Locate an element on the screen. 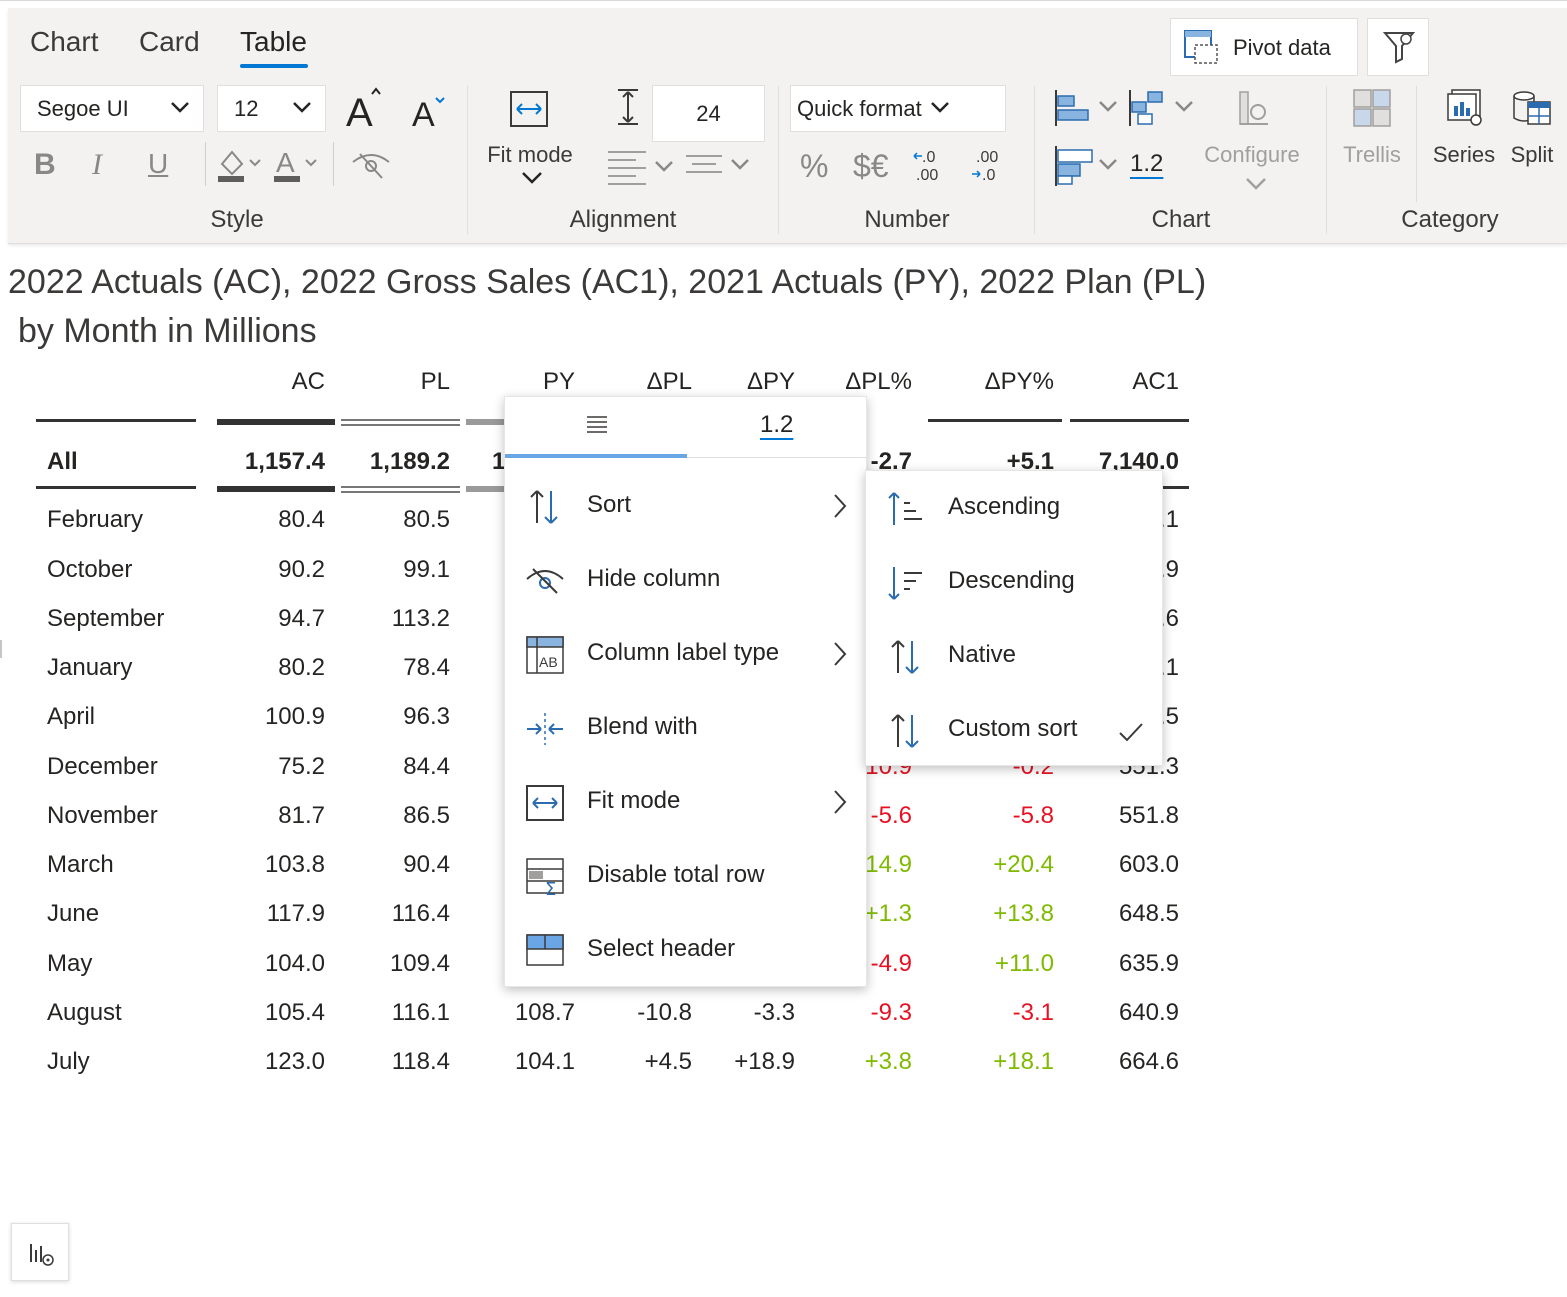  chevron-down-icon is located at coordinates (1256, 184).